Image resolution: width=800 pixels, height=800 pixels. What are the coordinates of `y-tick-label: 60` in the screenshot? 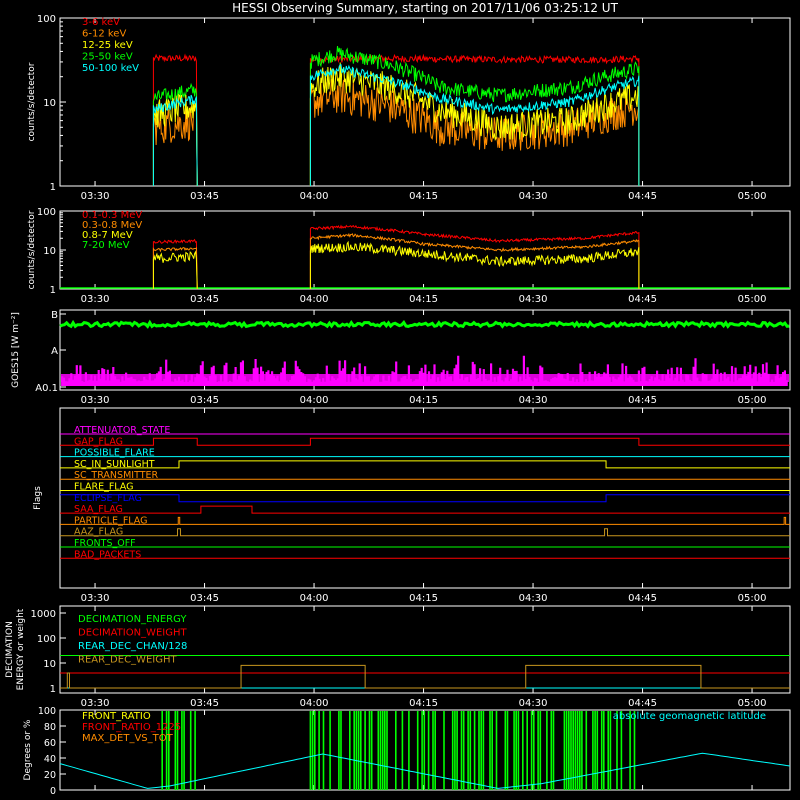 It's located at (50, 743).